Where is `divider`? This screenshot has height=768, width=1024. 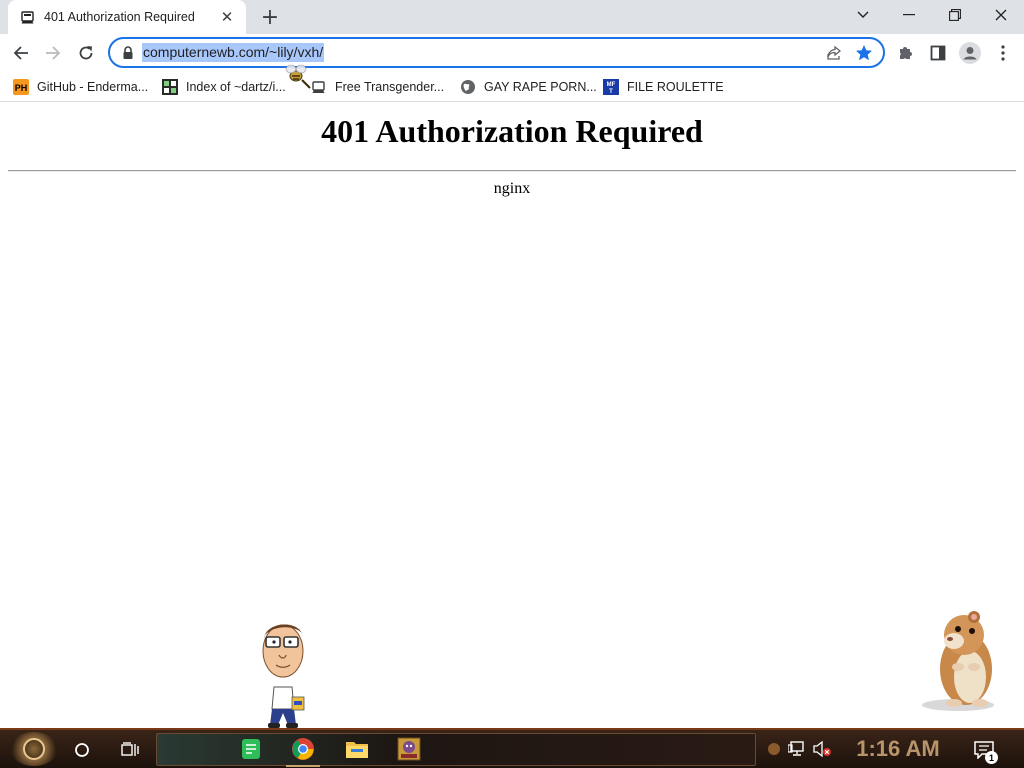
divider is located at coordinates (512, 171).